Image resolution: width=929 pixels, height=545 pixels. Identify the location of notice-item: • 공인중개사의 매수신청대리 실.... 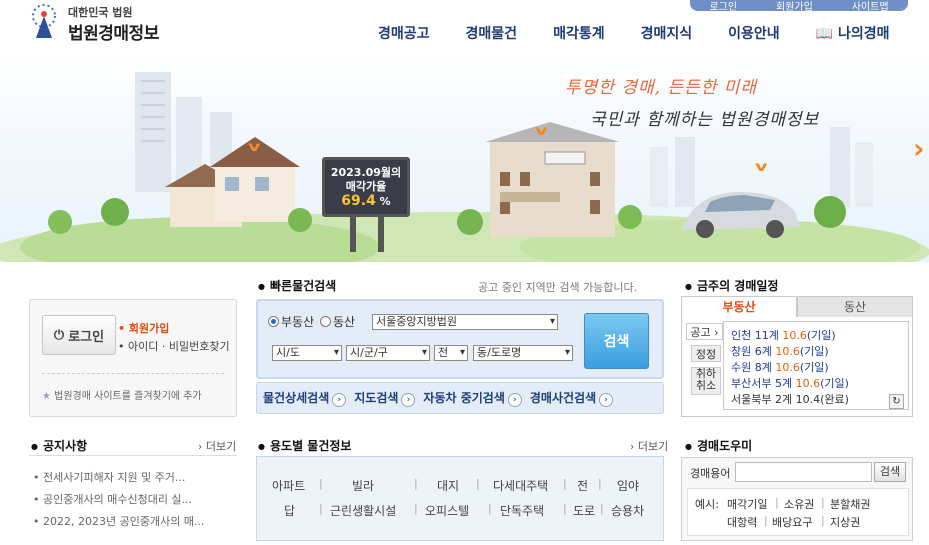
(133, 499).